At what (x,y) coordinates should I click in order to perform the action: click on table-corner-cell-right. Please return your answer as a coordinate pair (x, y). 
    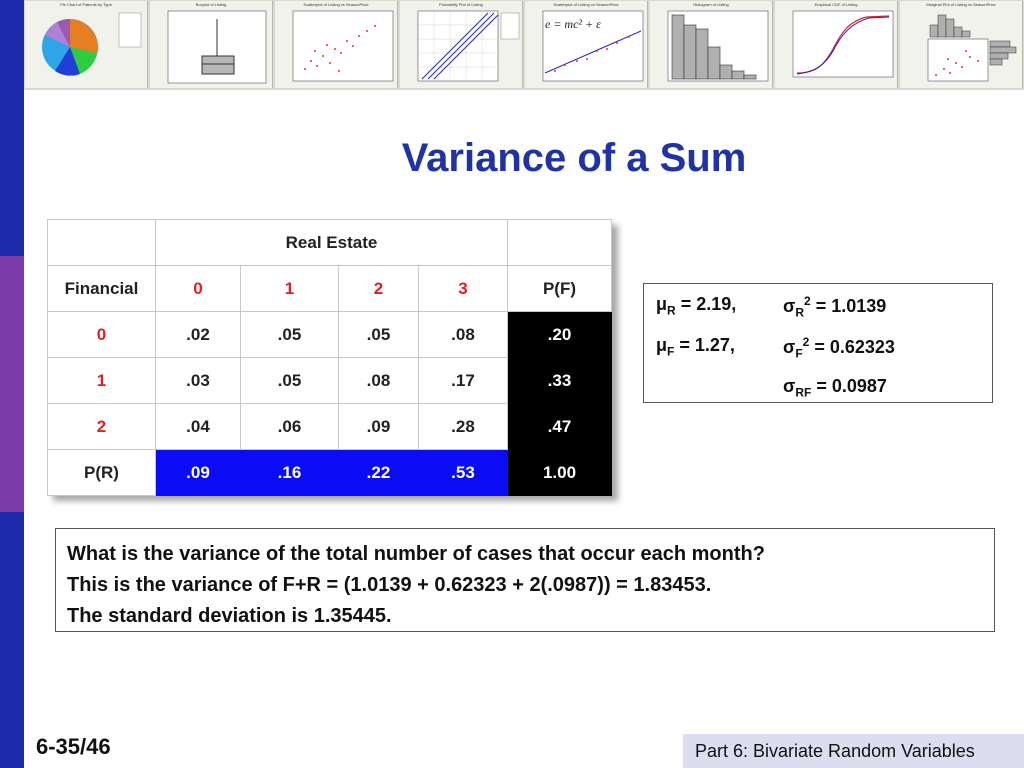
    Looking at the image, I should click on (559, 242).